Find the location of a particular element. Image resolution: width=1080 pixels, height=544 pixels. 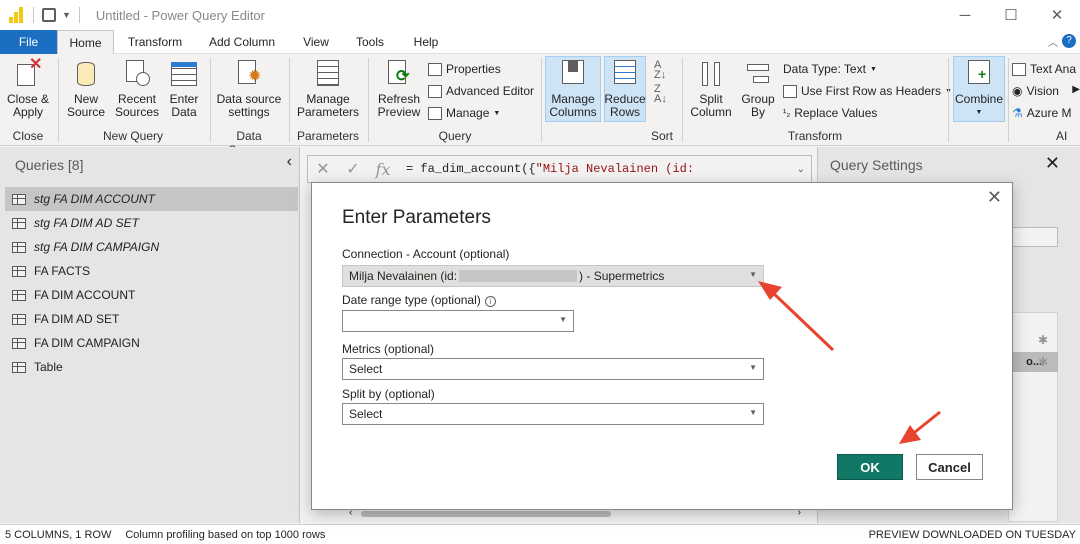

status-columns: 5 COLUMNS, 1 ROW is located at coordinates (58, 534).